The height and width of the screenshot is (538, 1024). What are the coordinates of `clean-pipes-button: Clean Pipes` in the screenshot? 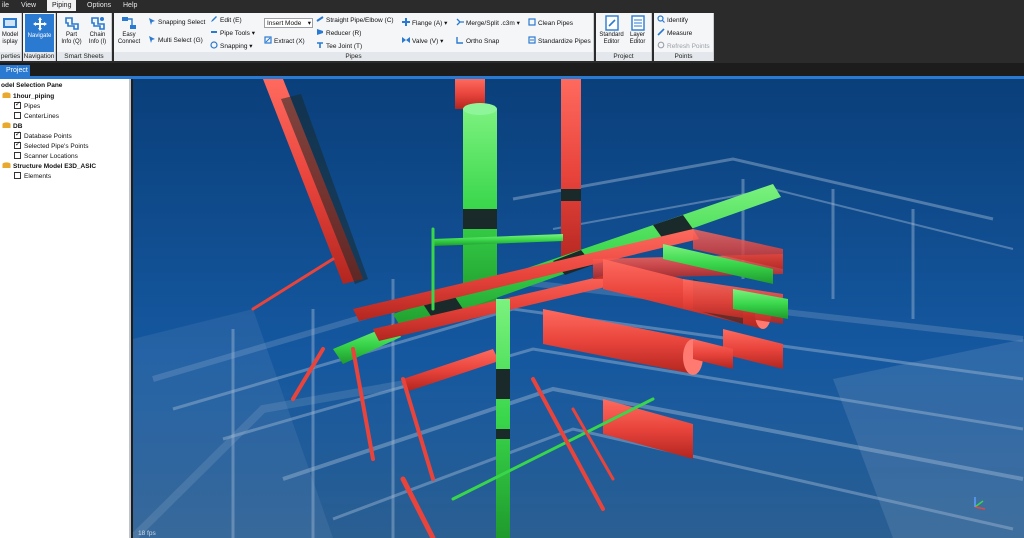 It's located at (550, 23).